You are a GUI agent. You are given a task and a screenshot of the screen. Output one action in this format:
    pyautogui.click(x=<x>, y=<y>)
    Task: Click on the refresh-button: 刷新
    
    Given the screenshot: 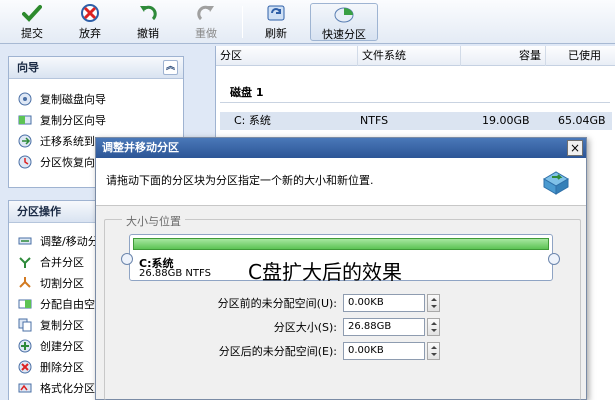 What is the action you would take?
    pyautogui.click(x=276, y=22)
    